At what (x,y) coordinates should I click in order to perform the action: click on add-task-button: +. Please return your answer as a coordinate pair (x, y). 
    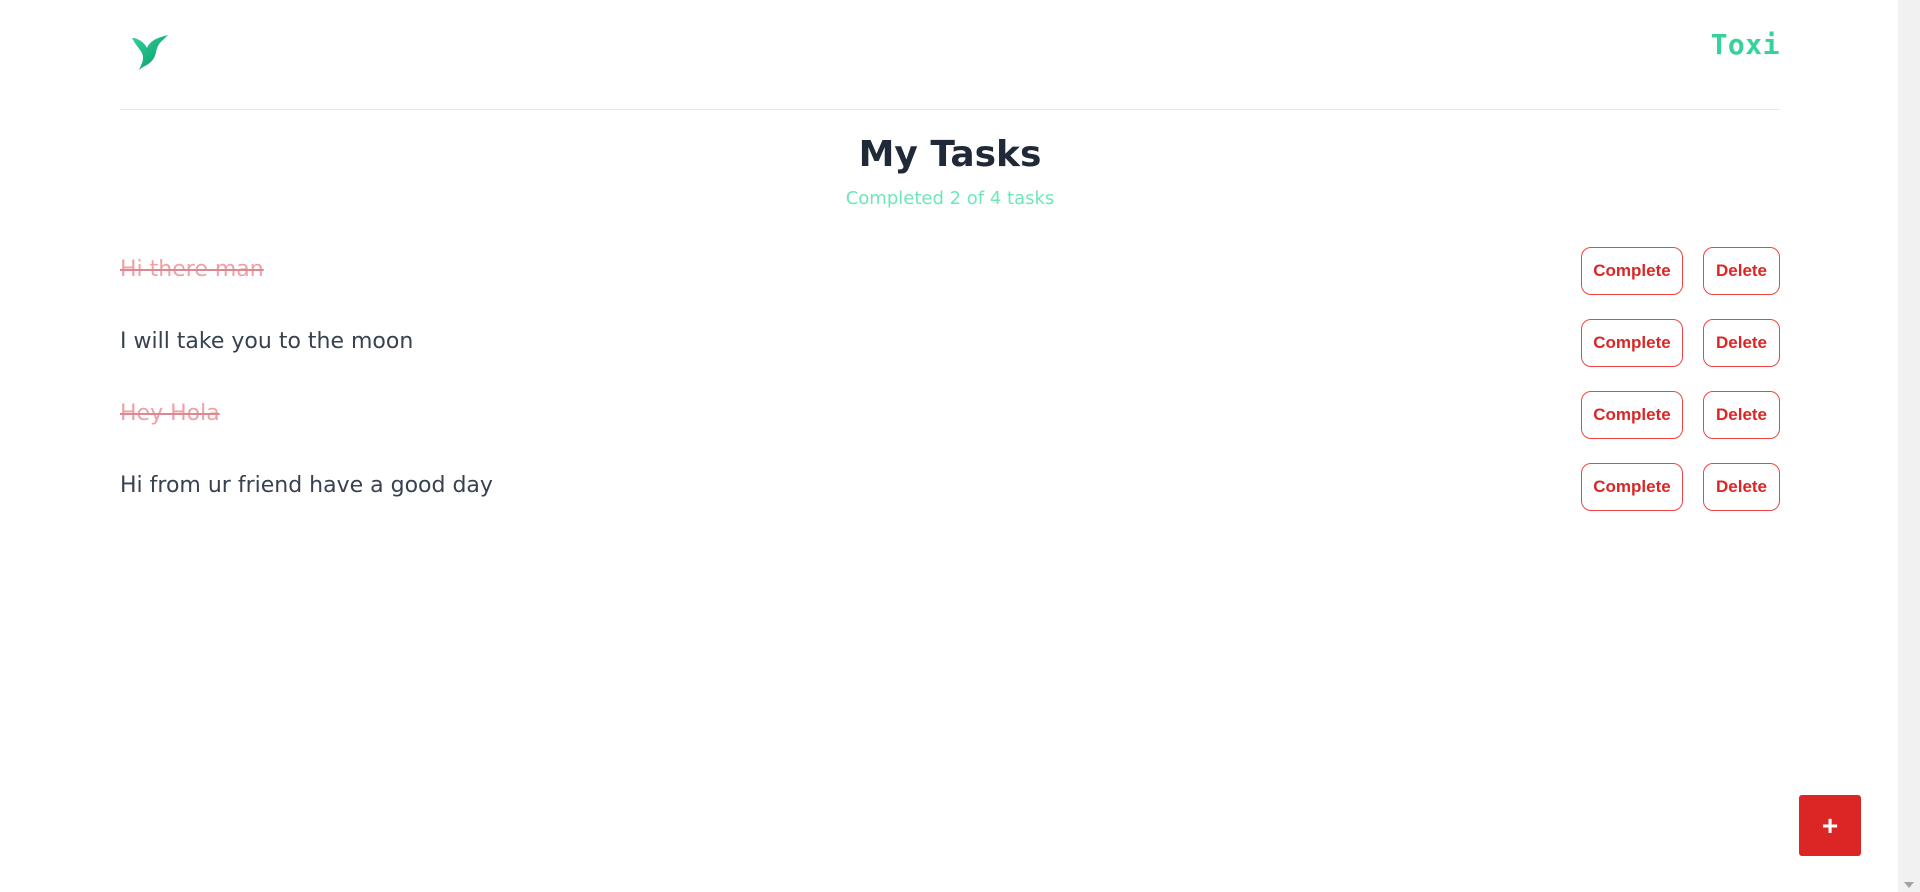
    Looking at the image, I should click on (1830, 825).